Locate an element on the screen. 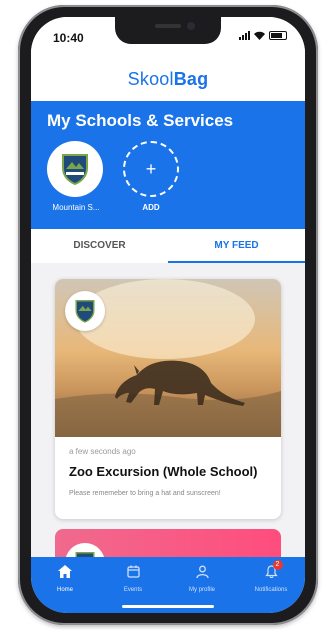 The height and width of the screenshot is (630, 336). speaker is located at coordinates (168, 26).